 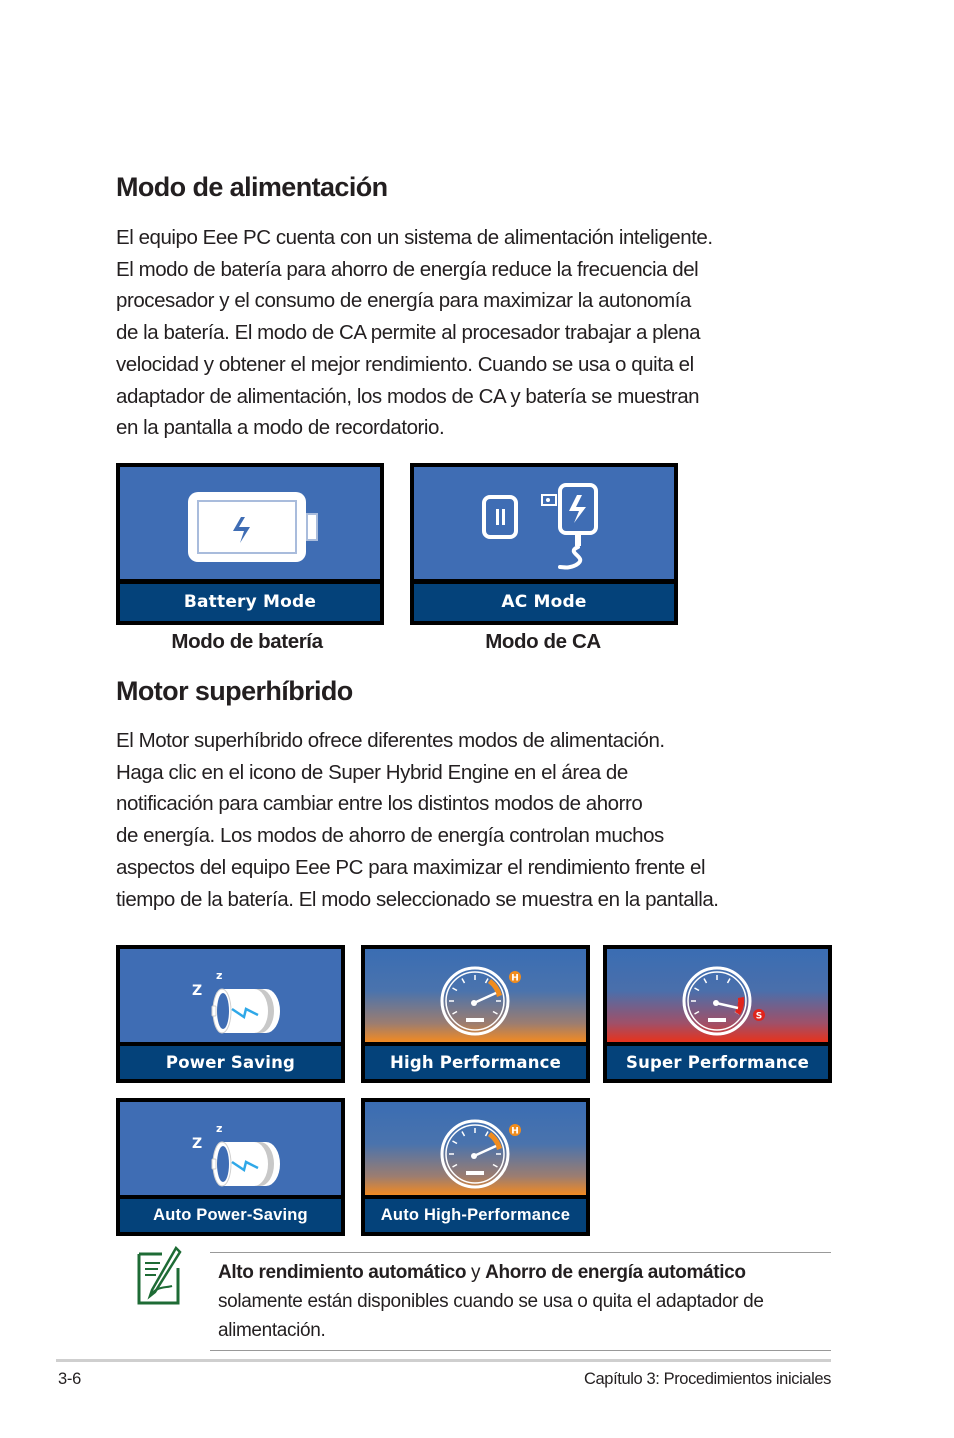 I want to click on speedometer-super-icon: S, so click(x=717, y=995).